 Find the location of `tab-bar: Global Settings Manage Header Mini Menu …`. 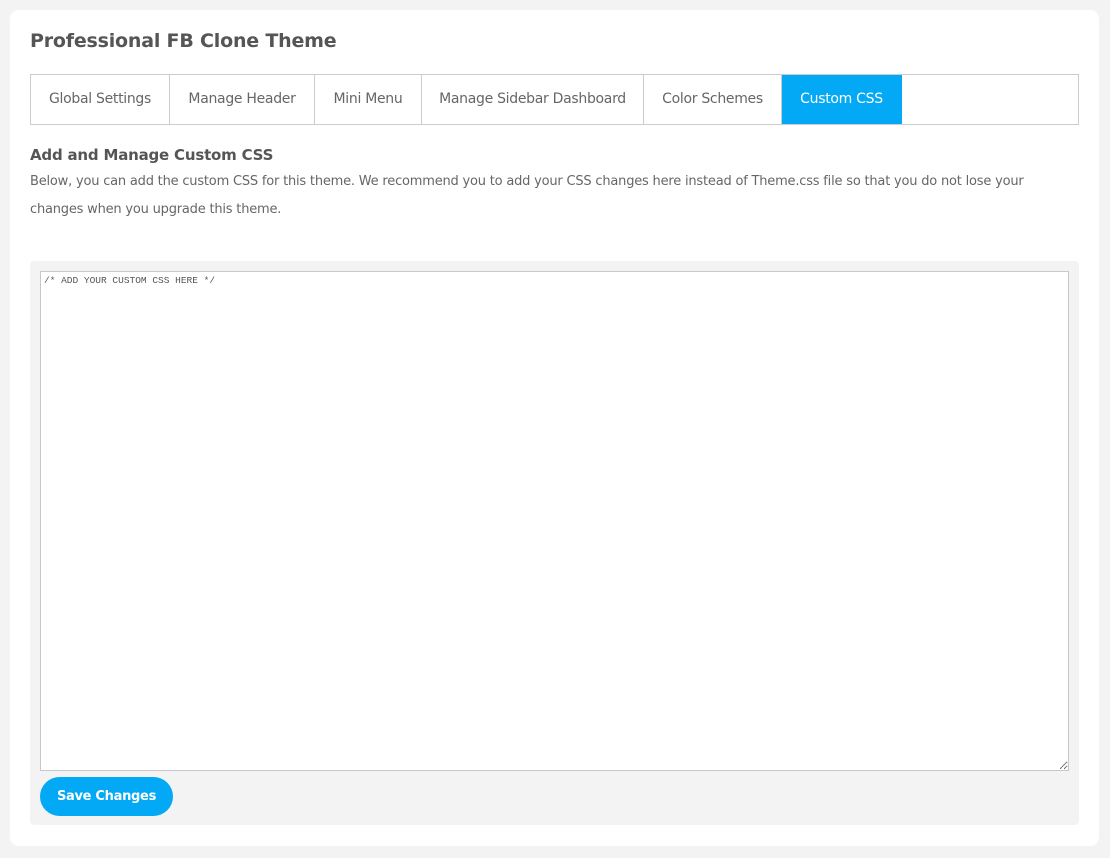

tab-bar: Global Settings Manage Header Mini Menu … is located at coordinates (554, 99).